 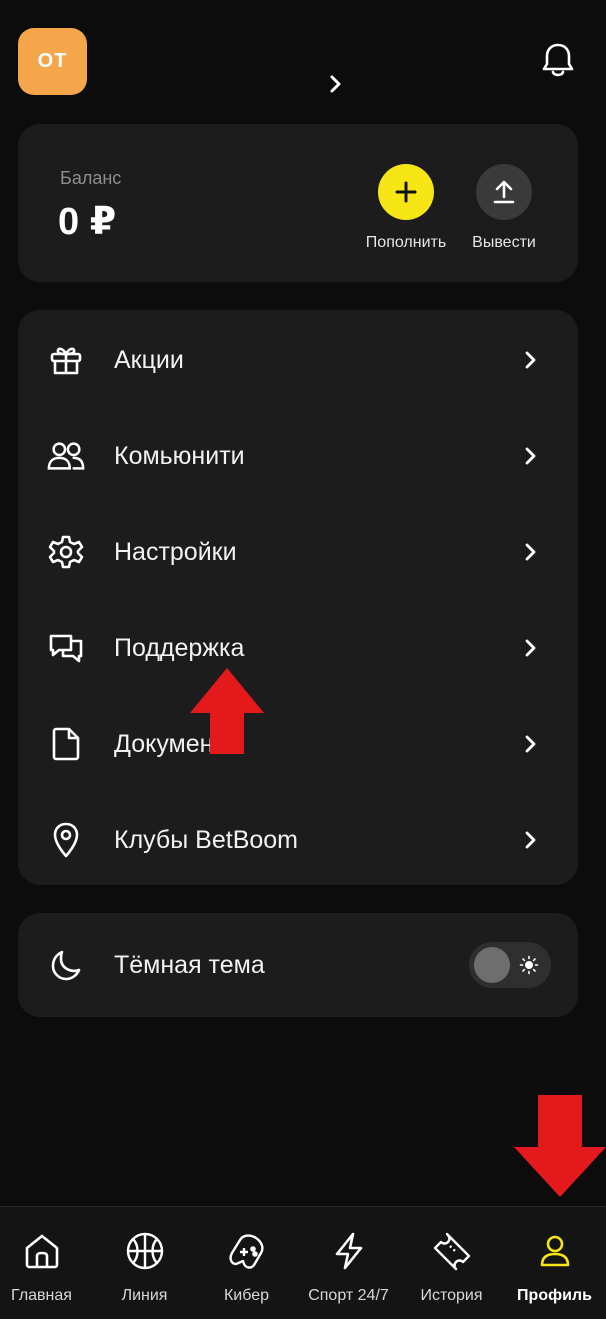 What do you see at coordinates (66, 360) in the screenshot?
I see `gift-icon` at bounding box center [66, 360].